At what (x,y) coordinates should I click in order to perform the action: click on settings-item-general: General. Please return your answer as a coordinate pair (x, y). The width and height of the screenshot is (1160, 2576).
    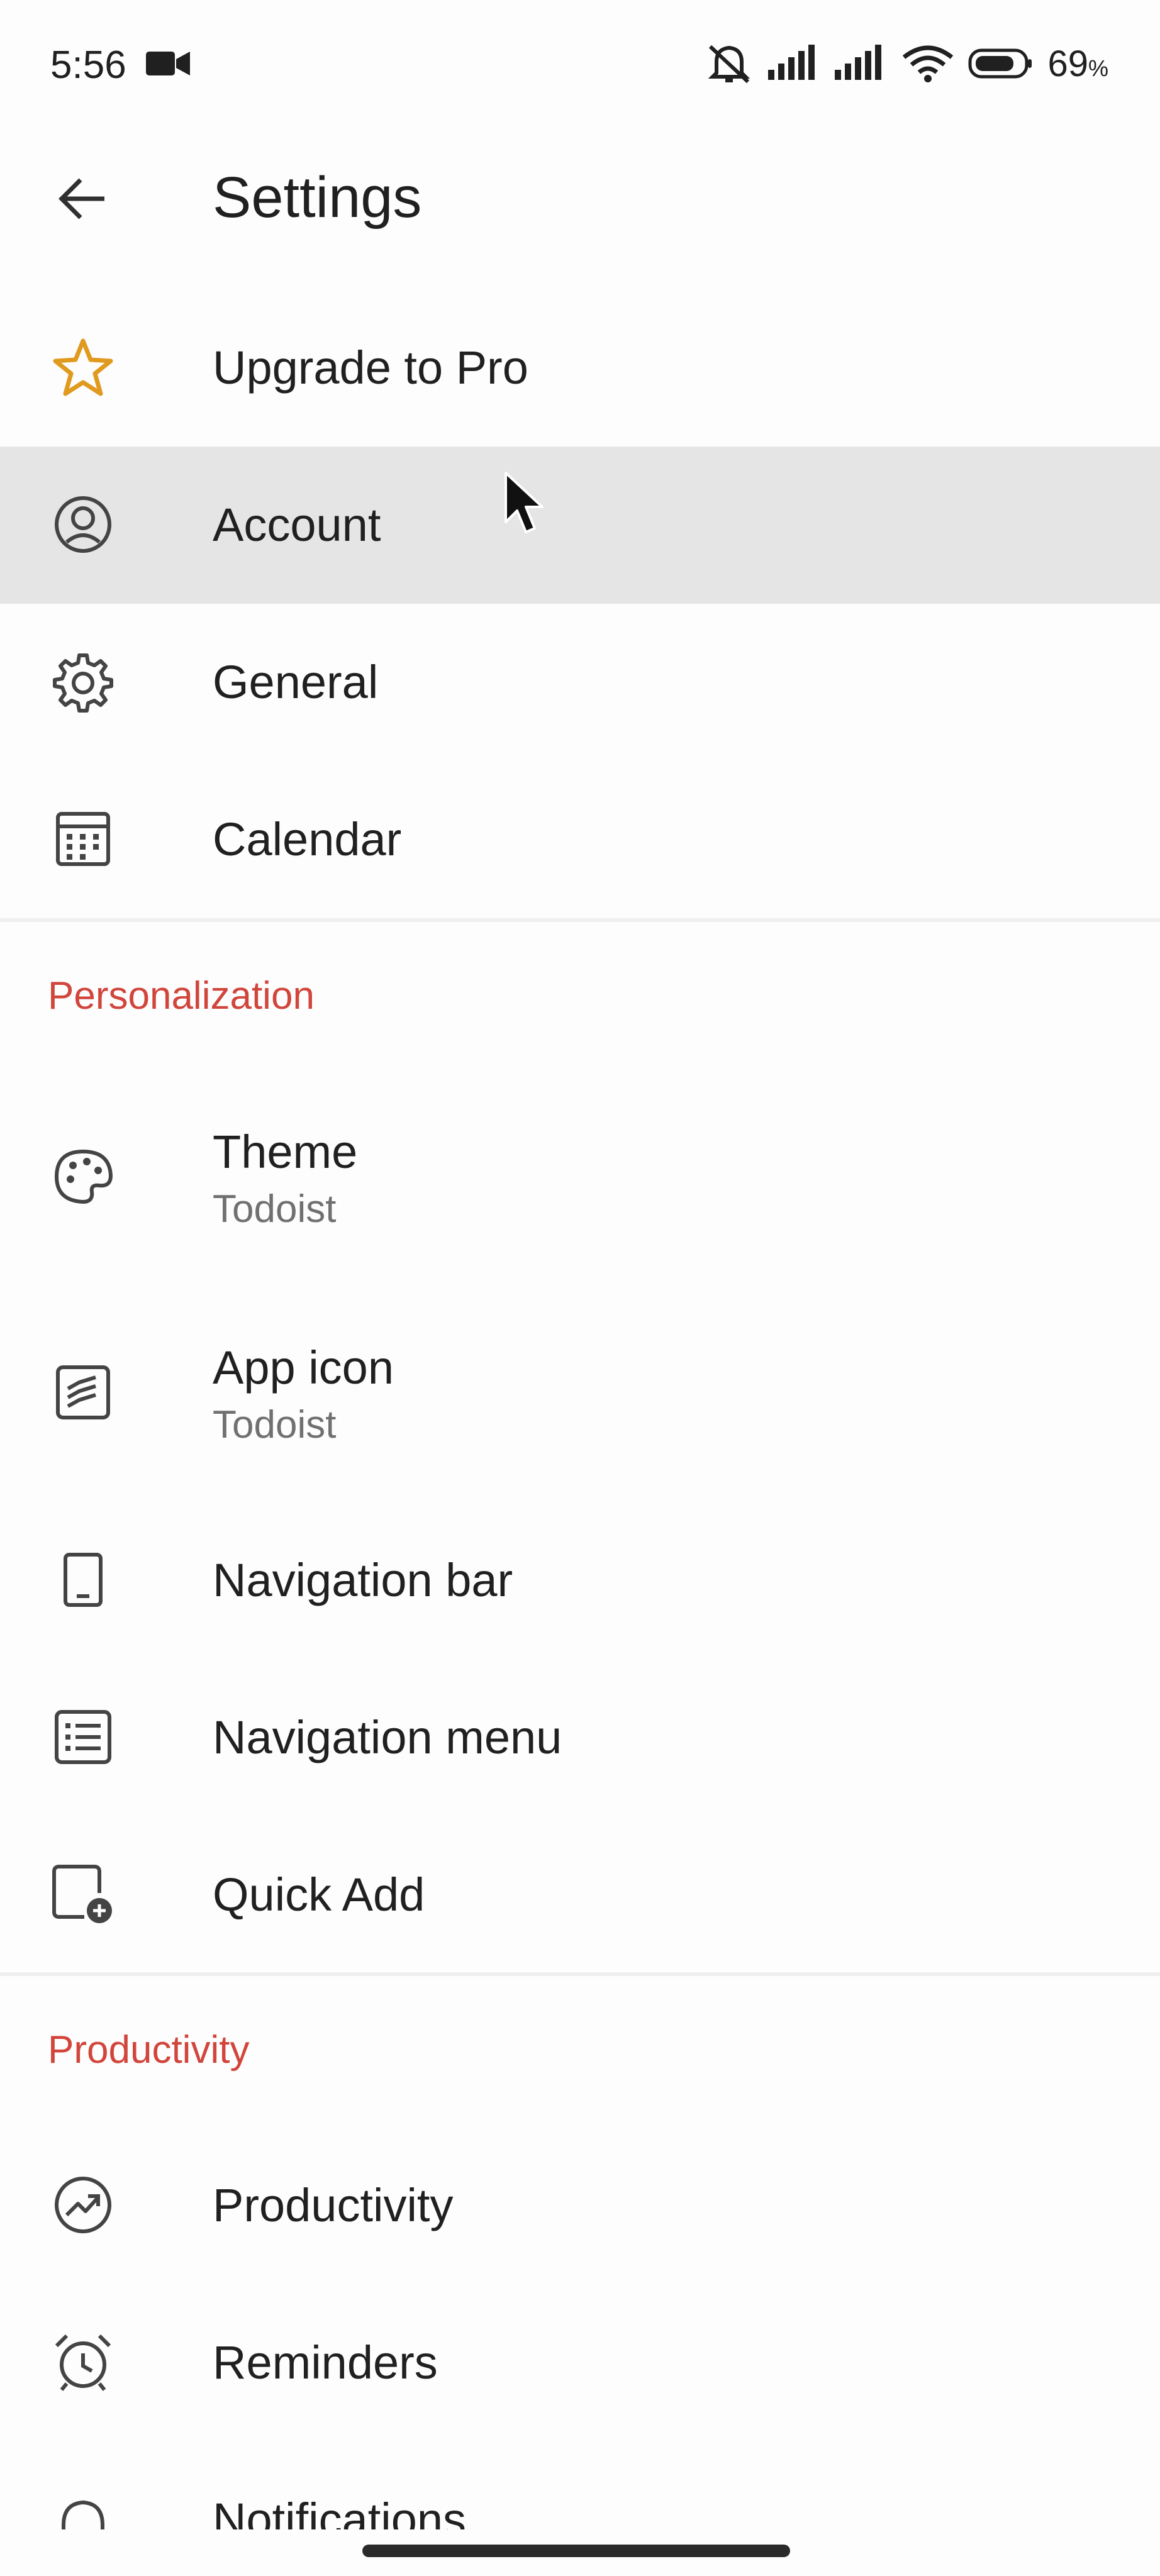
    Looking at the image, I should click on (580, 682).